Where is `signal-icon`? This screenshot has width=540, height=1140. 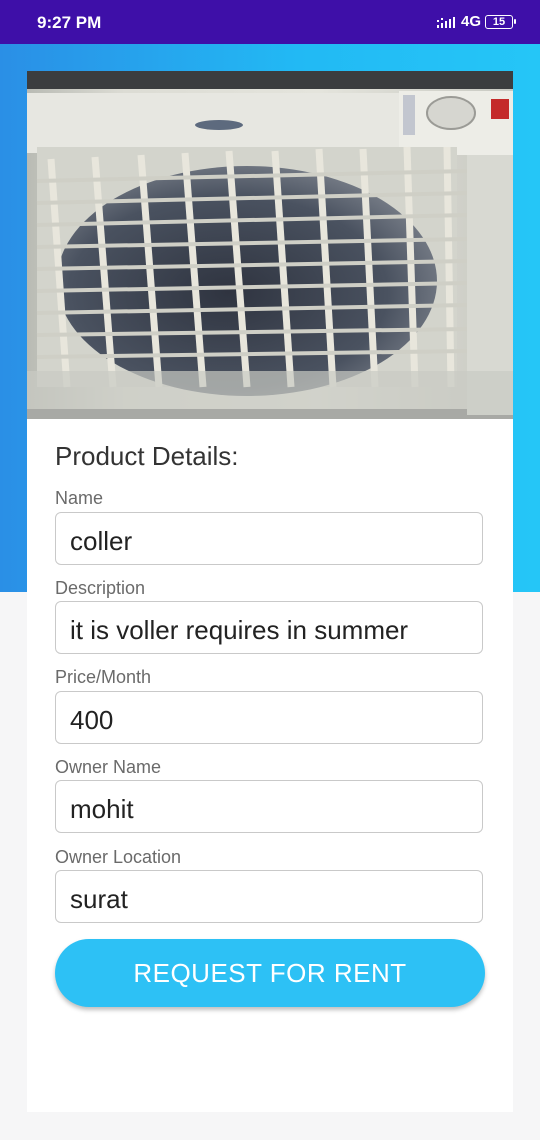 signal-icon is located at coordinates (445, 22).